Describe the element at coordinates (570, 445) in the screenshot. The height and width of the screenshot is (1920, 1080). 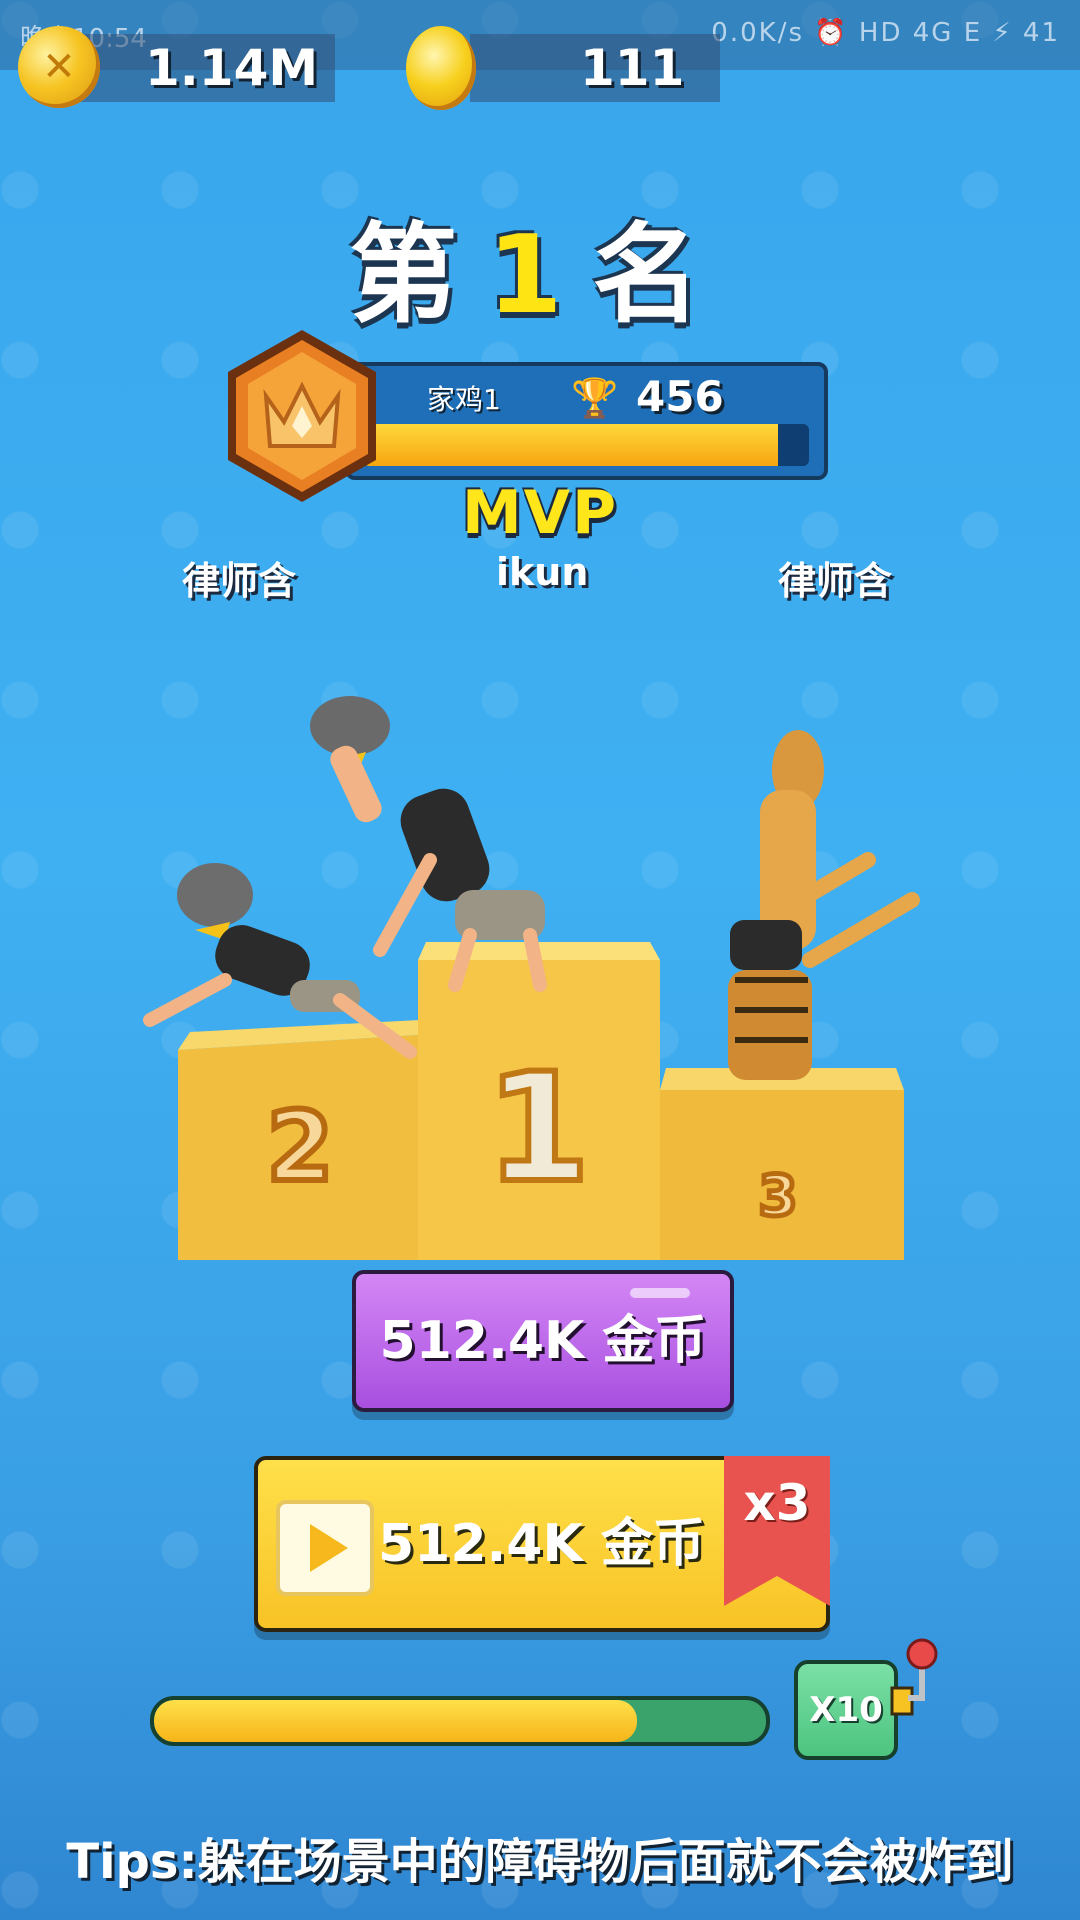
I see `rank-progress-fill` at that location.